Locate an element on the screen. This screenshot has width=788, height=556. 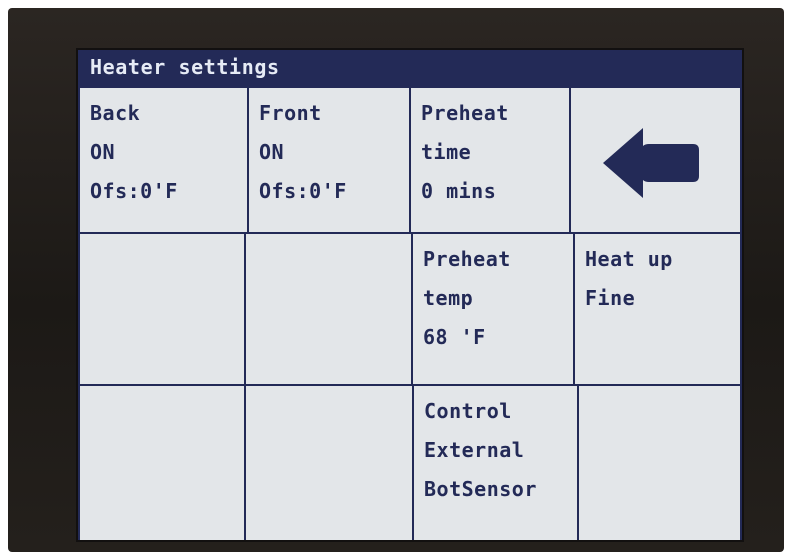
heat-up-label: Heat up Fine is located at coordinates (629, 279).